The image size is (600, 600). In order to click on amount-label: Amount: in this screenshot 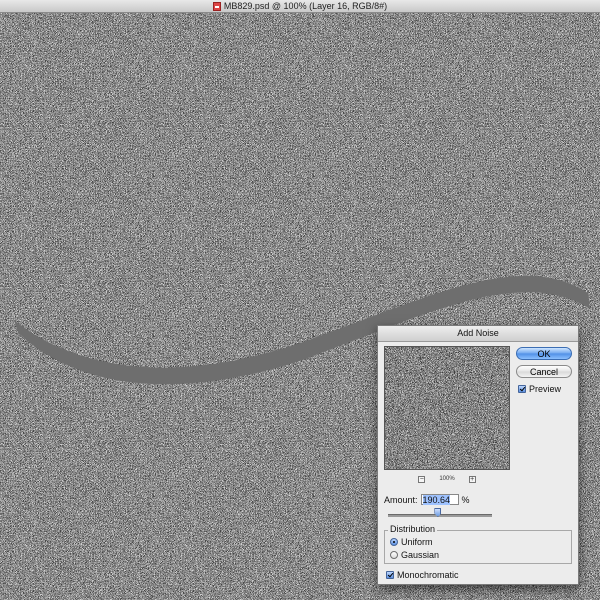, I will do `click(401, 499)`.